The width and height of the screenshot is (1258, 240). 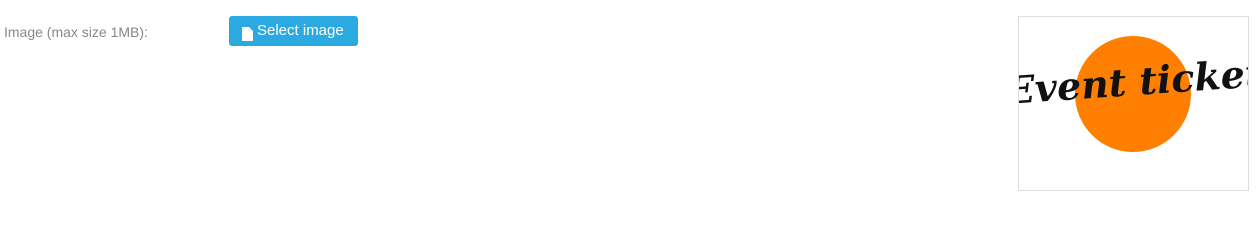 What do you see at coordinates (76, 32) in the screenshot?
I see `image-field-label: Image (max size 1MB):` at bounding box center [76, 32].